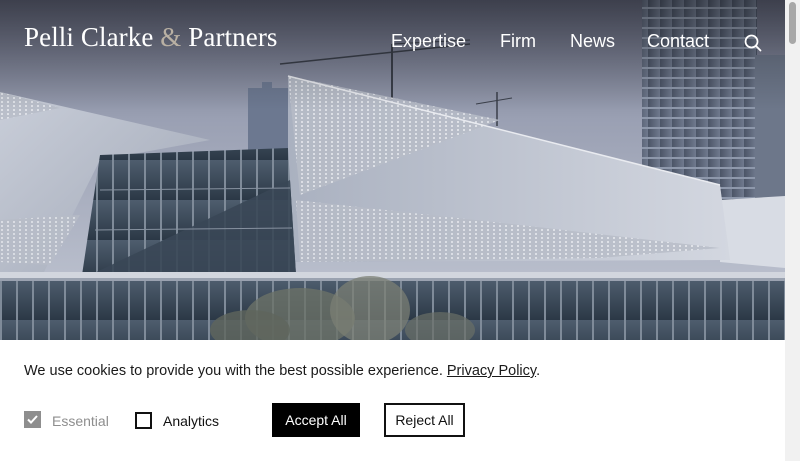  I want to click on analytics-option: Analytics, so click(182, 421).